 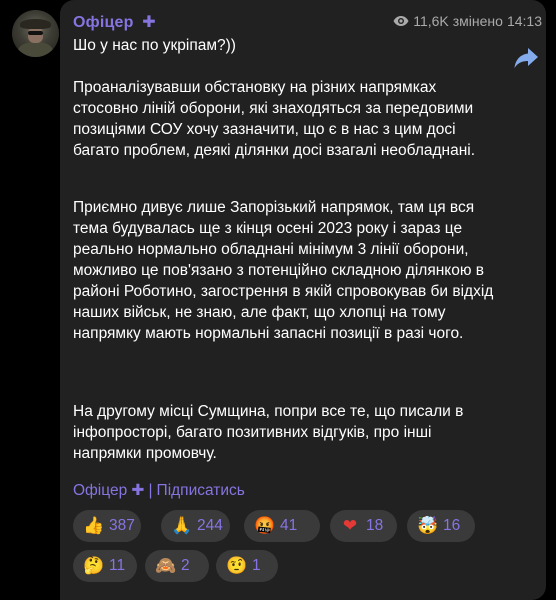 What do you see at coordinates (526, 57) in the screenshot?
I see `share-arrow-icon` at bounding box center [526, 57].